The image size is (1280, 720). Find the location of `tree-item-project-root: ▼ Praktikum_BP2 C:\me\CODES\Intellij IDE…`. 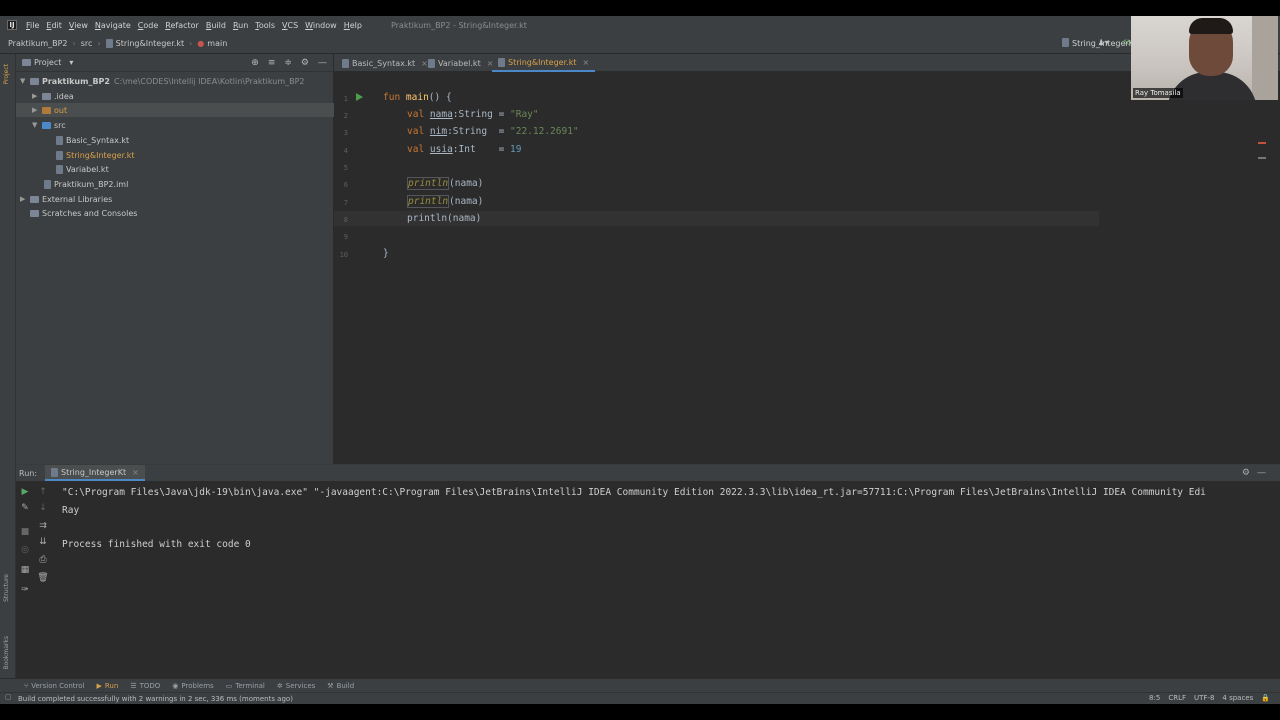

tree-item-project-root: ▼ Praktikum_BP2 C:\me\CODES\Intellij IDE… is located at coordinates (175, 81).